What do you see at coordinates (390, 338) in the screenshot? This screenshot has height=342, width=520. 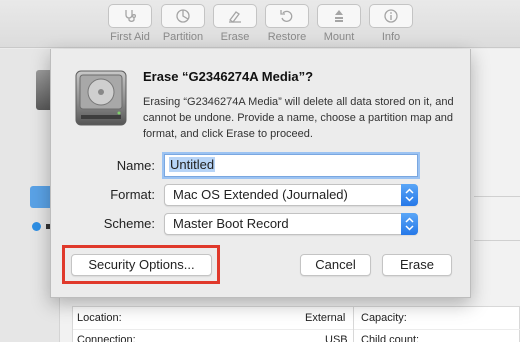 I see `child-count-label: Child count:` at bounding box center [390, 338].